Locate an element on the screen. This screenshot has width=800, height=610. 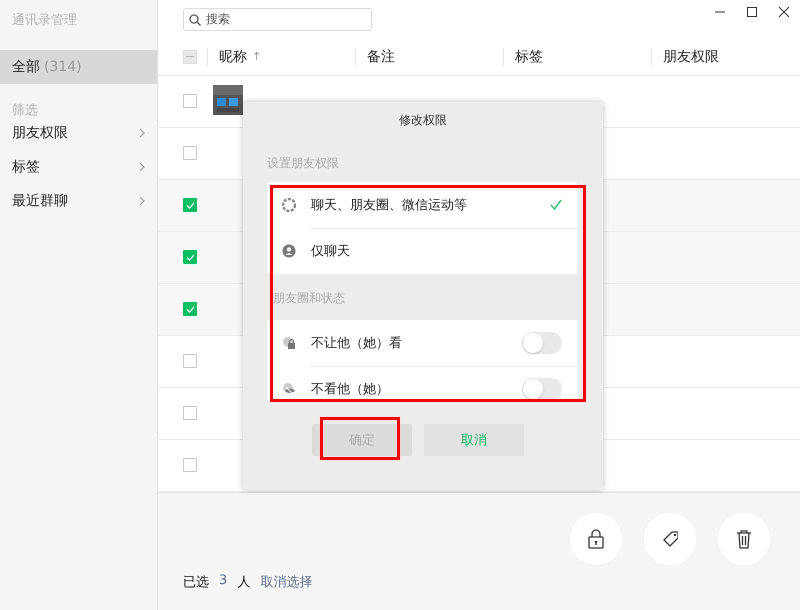
item-label: 标签 is located at coordinates (26, 167).